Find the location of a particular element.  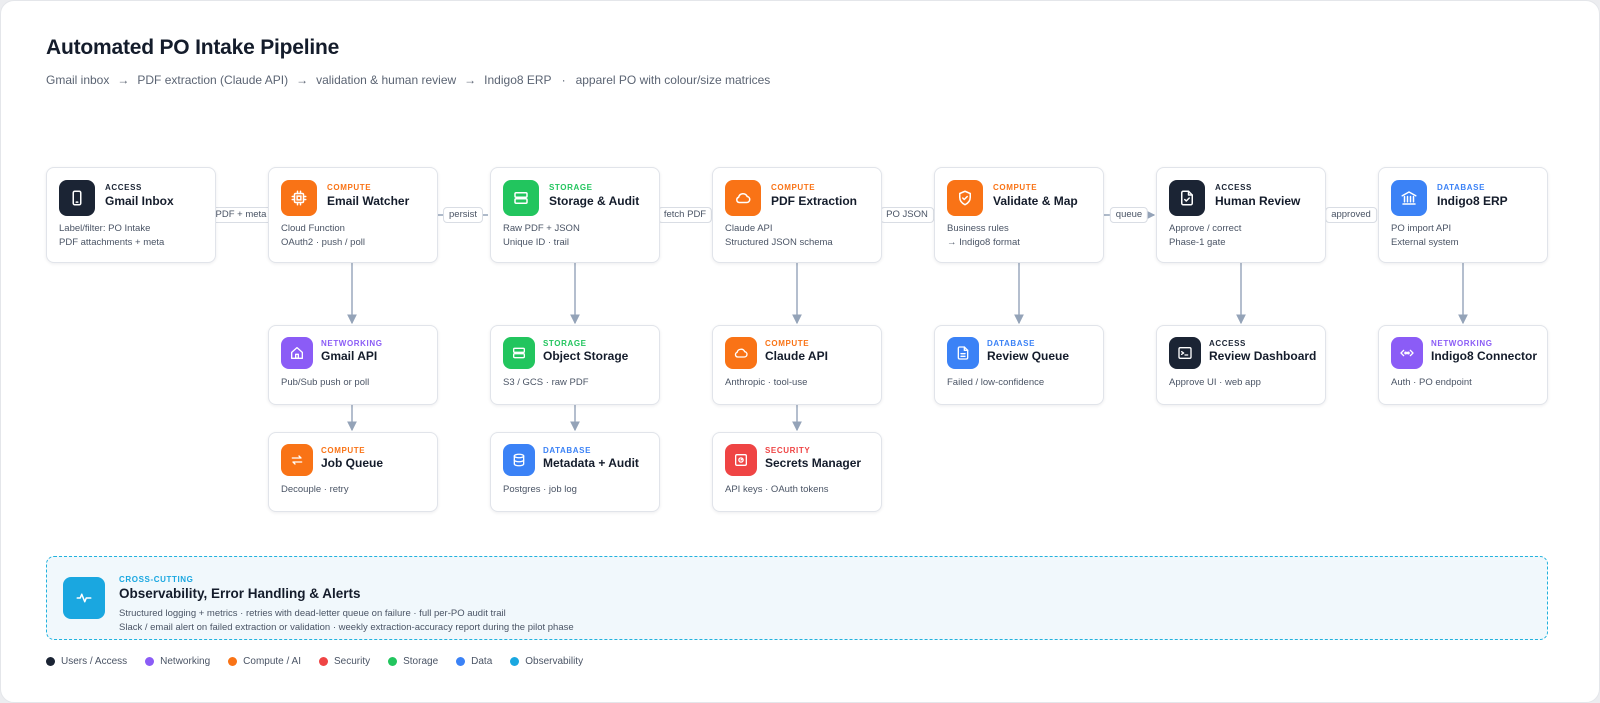

edge-label-po-json: PO JSON is located at coordinates (907, 215).